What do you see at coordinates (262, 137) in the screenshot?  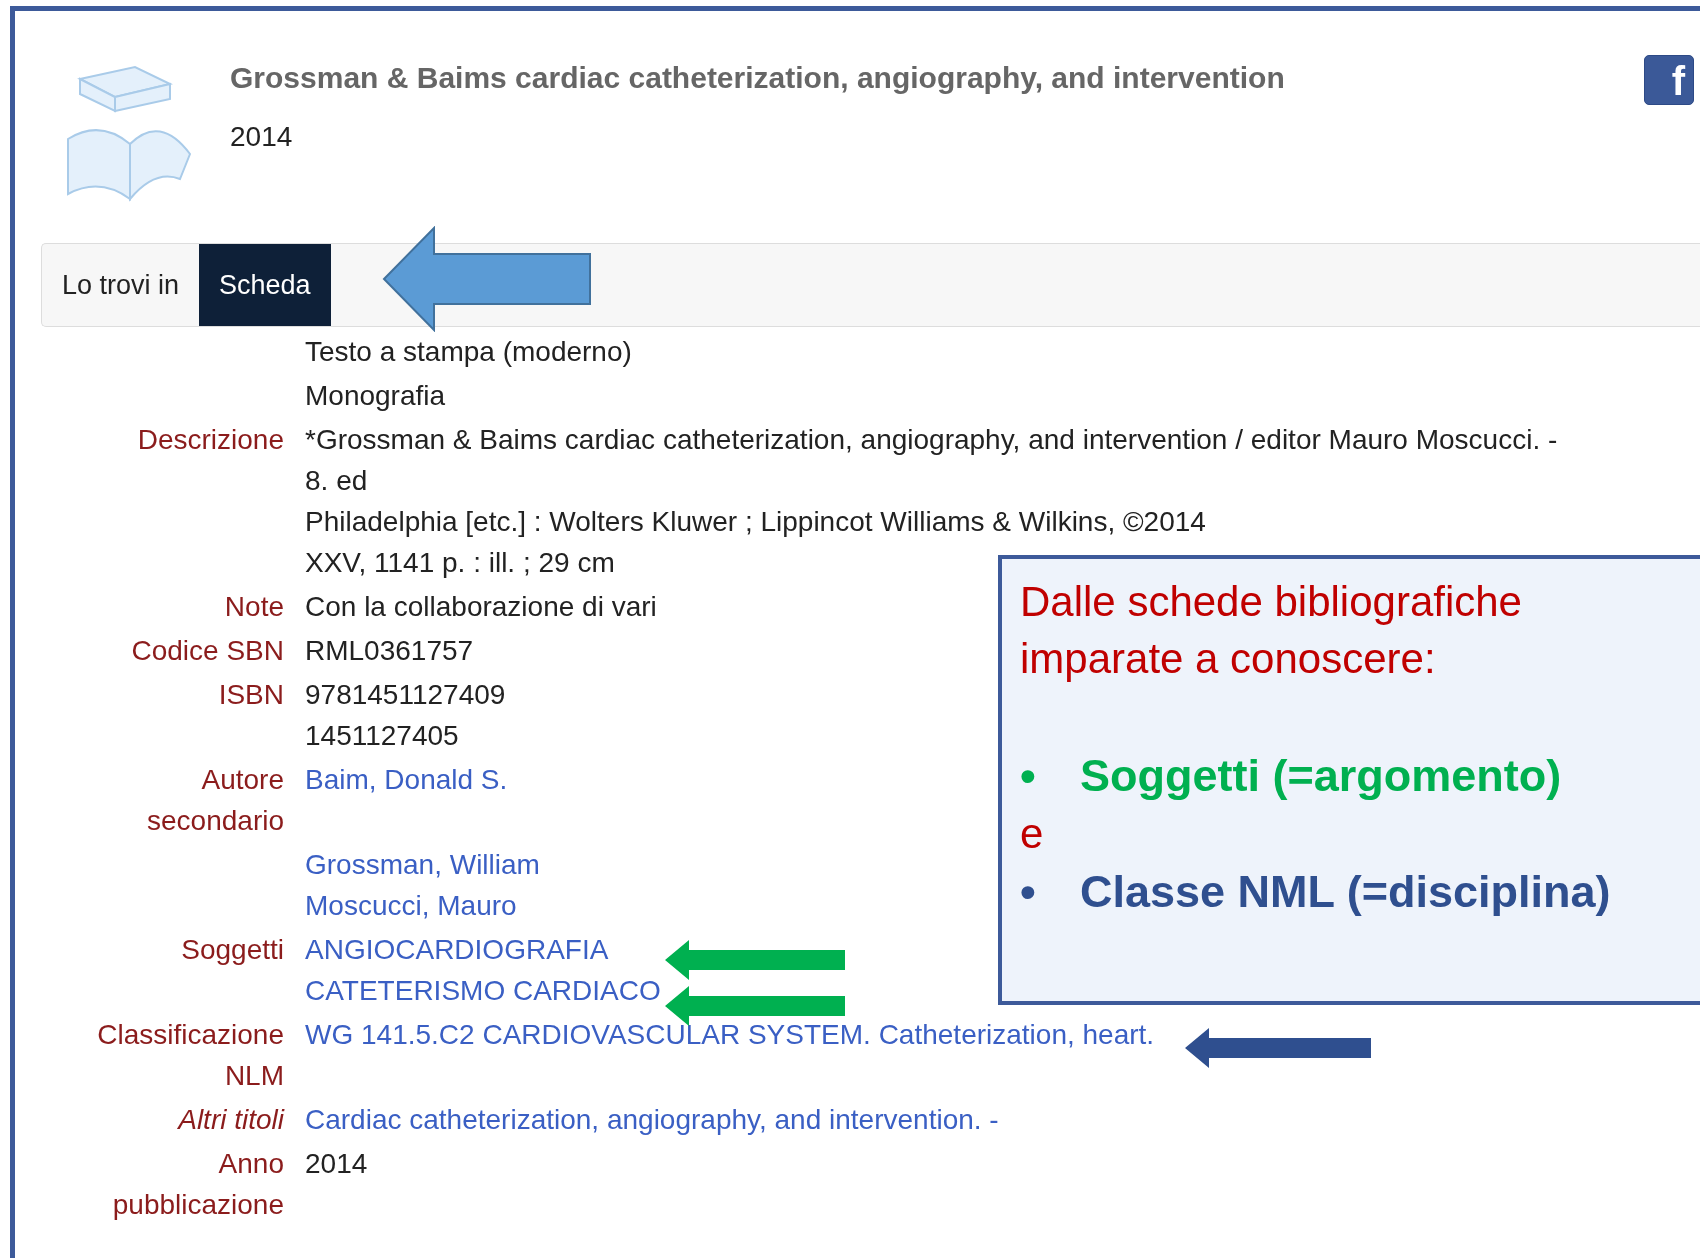 I see `publication-year: 2014` at bounding box center [262, 137].